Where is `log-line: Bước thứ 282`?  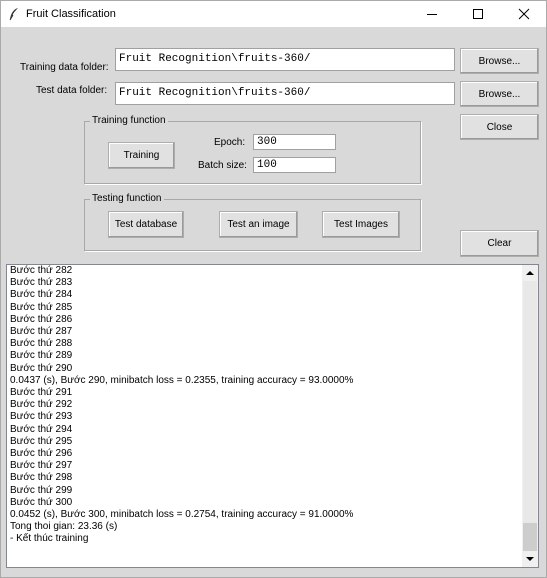
log-line: Bước thứ 282 is located at coordinates (41, 270).